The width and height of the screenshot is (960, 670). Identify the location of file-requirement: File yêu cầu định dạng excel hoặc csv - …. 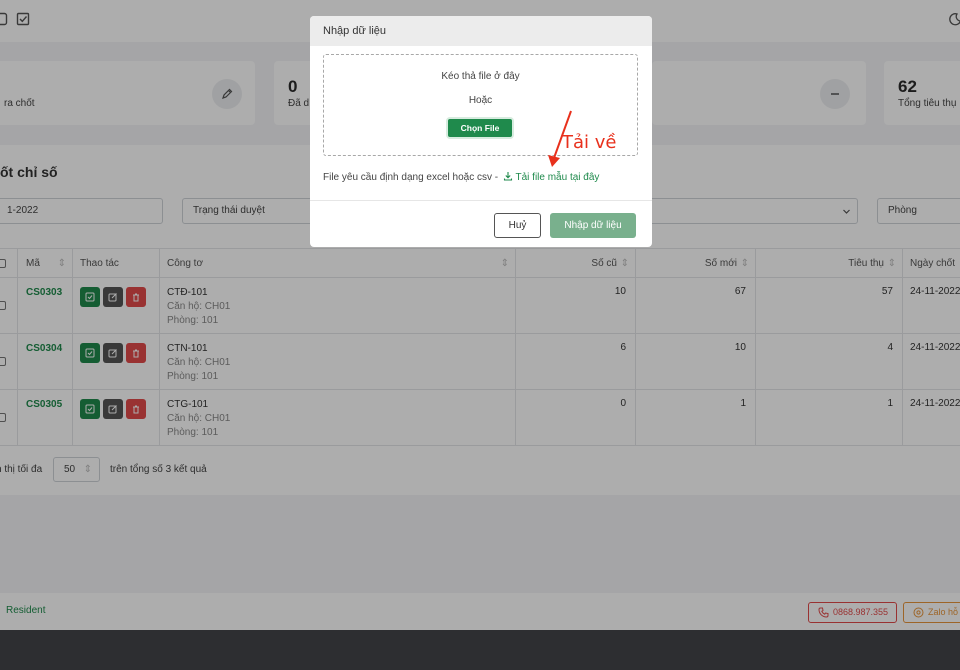
(461, 177).